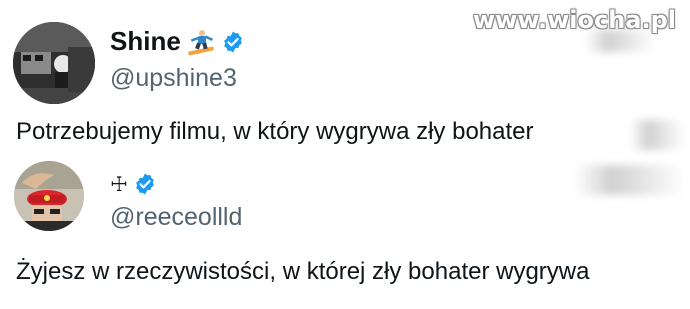 This screenshot has height=309, width=690. Describe the element at coordinates (173, 78) in the screenshot. I see `author-handle: @upshine3` at that location.